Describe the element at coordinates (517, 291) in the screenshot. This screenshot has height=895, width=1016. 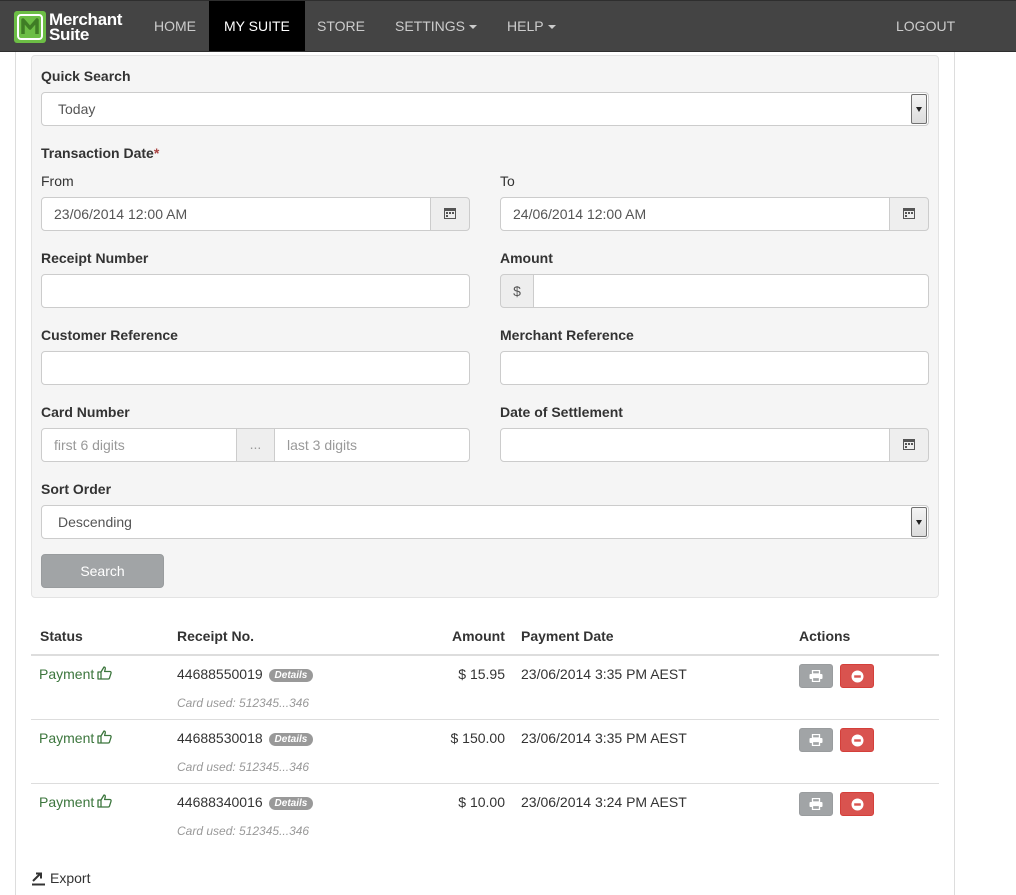
I see `currency-addon: $` at that location.